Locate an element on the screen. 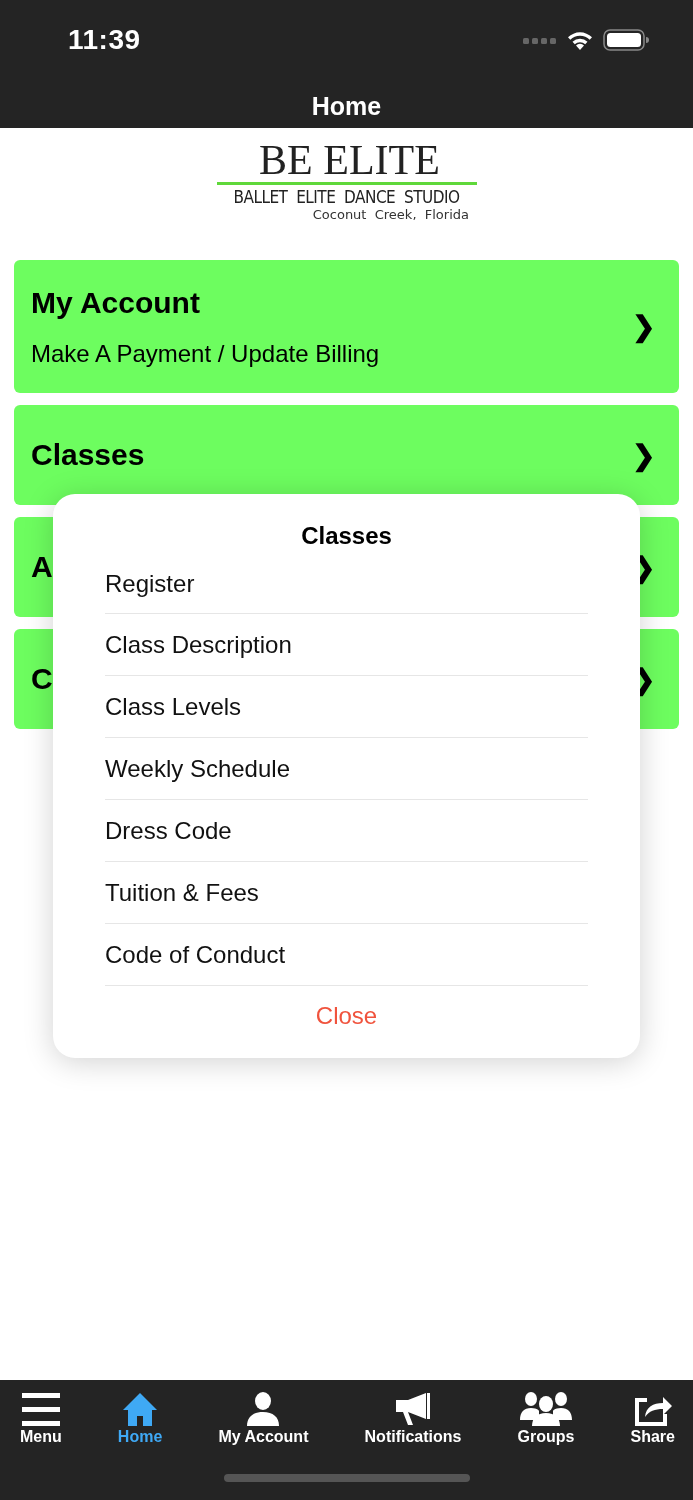  megaphone-icon is located at coordinates (413, 1409).